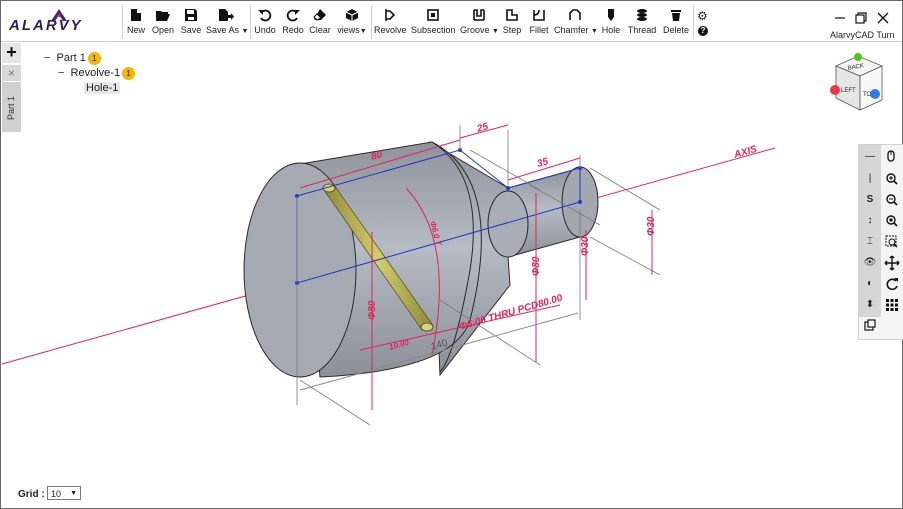  Describe the element at coordinates (870, 242) in the screenshot. I see `view-section-button: ⌶` at that location.